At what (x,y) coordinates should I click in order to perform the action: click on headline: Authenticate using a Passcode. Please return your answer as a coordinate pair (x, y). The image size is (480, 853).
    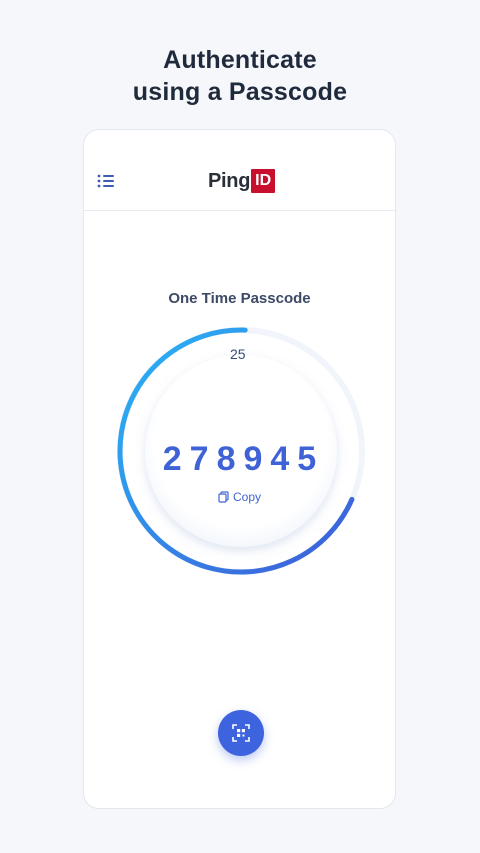
    Looking at the image, I should click on (240, 76).